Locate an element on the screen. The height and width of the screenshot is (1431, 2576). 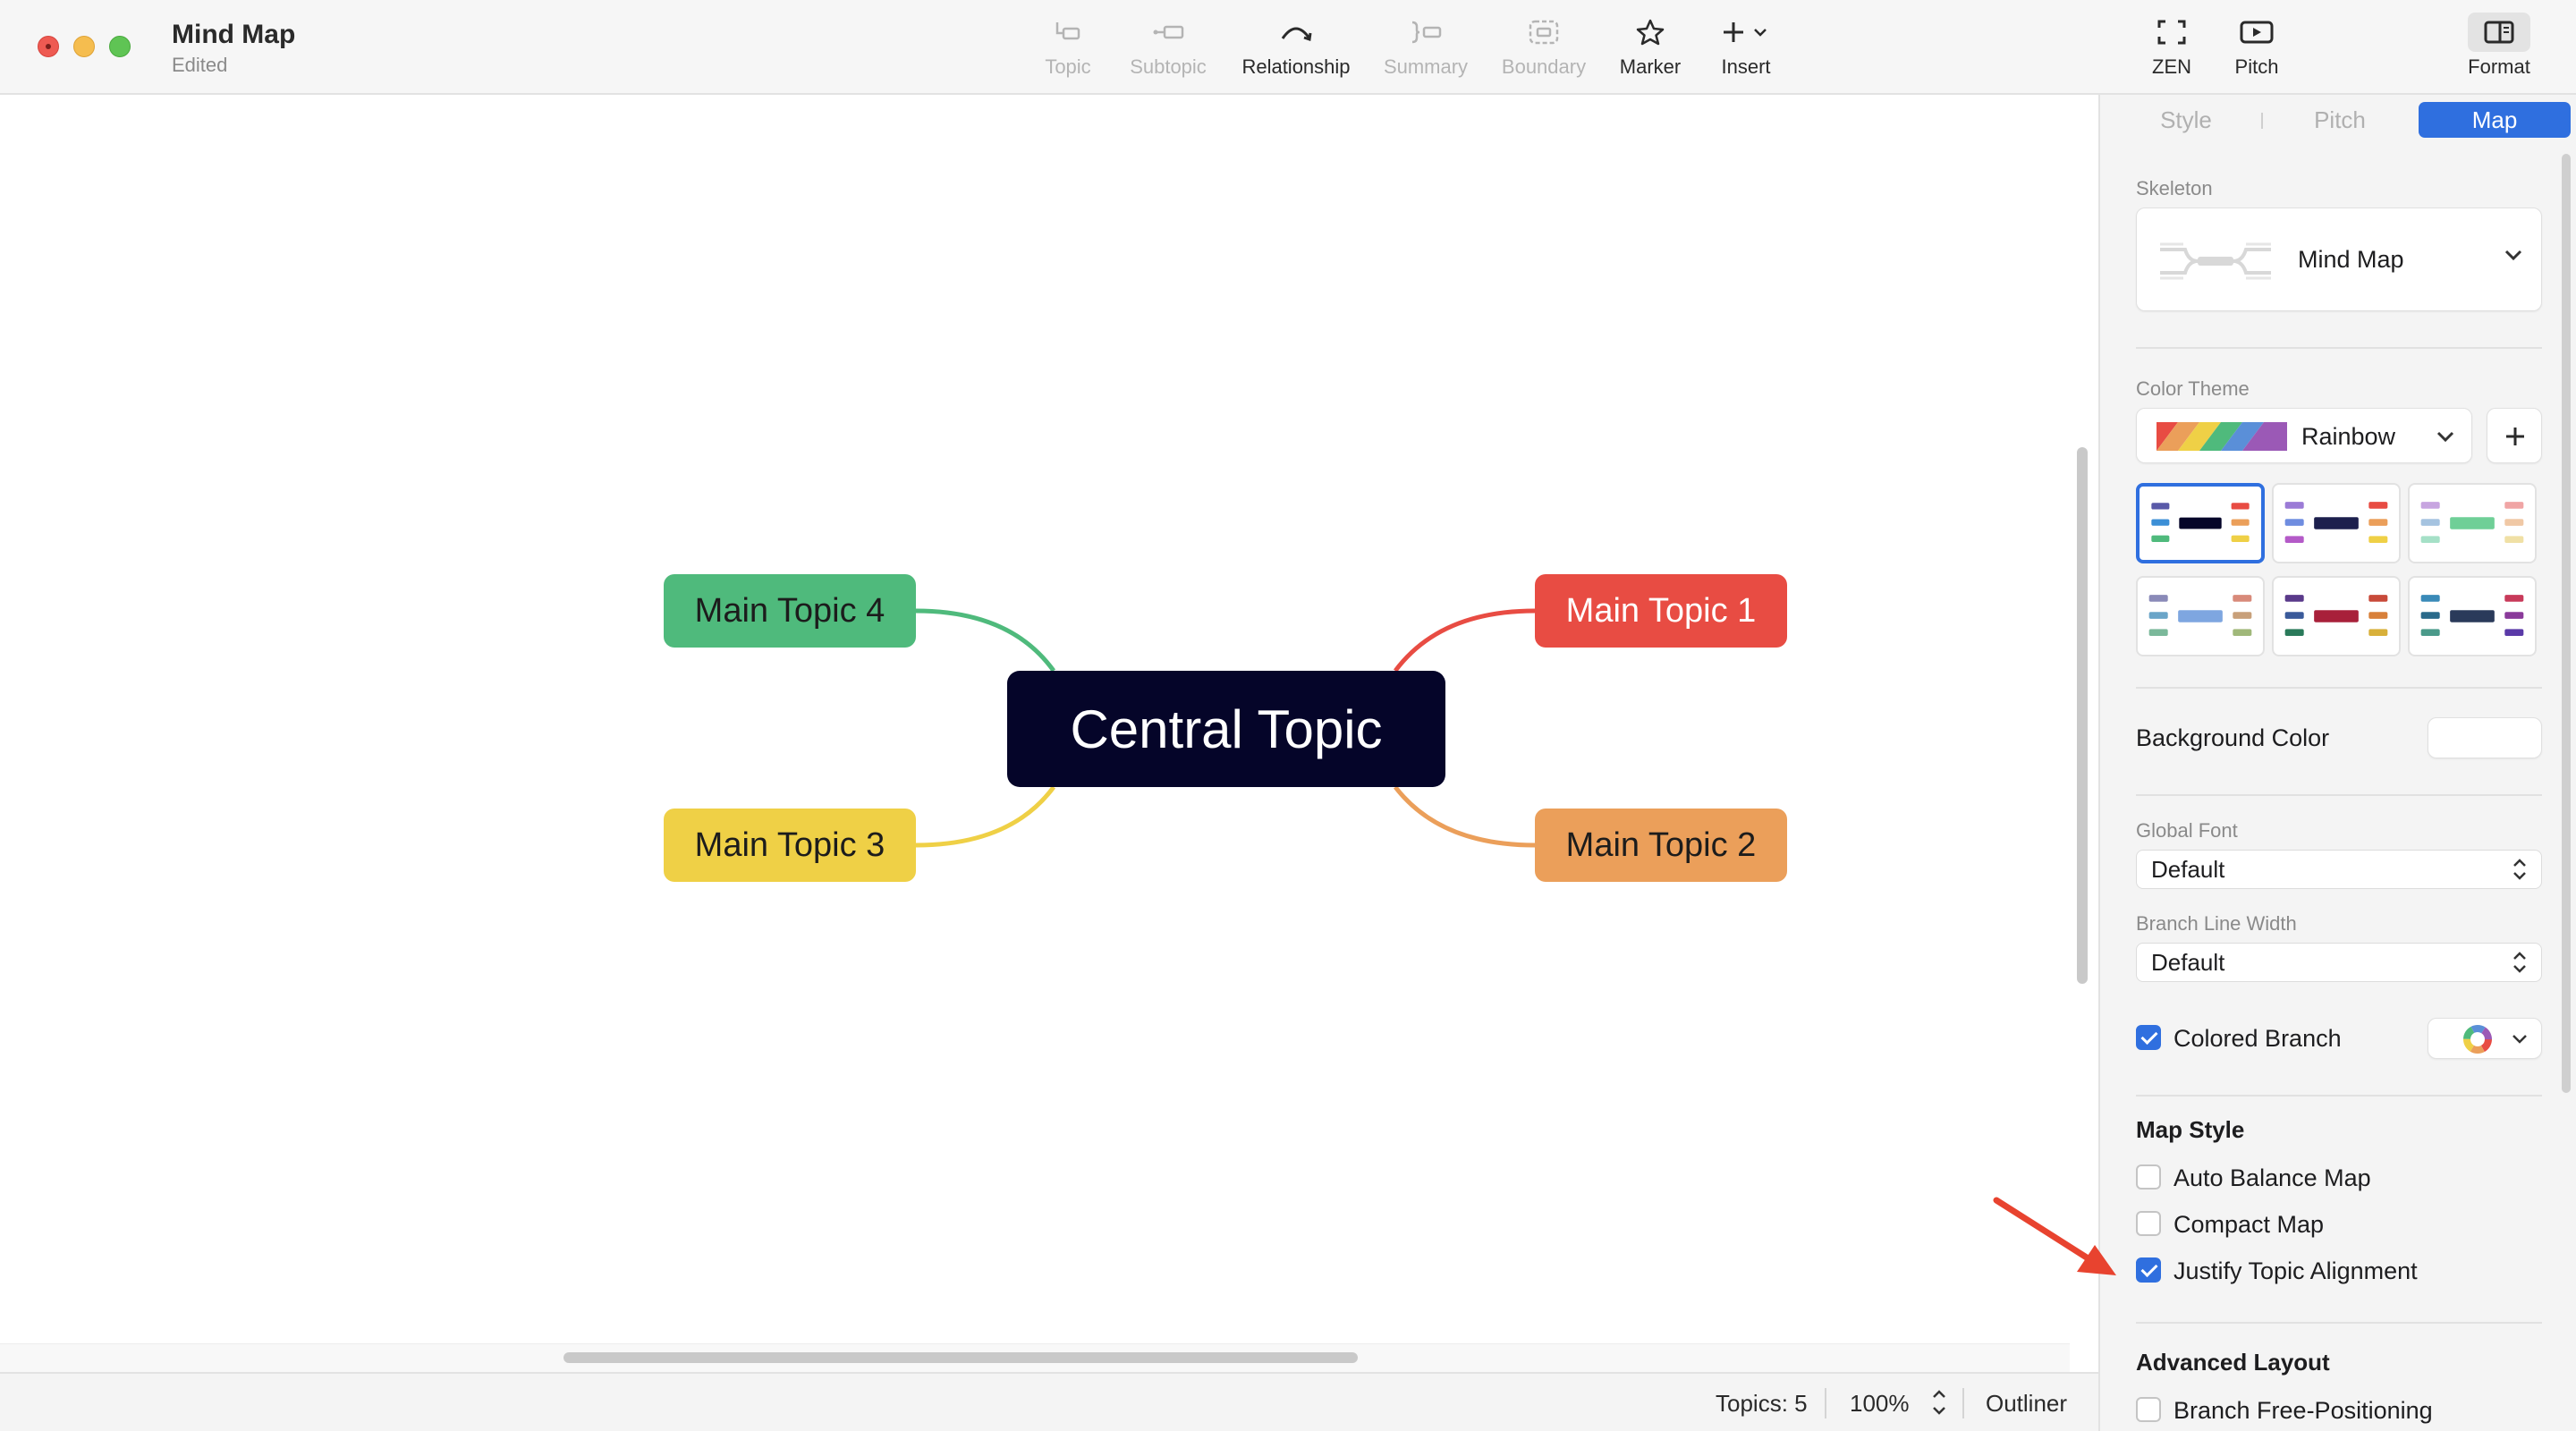
subtopic-icon is located at coordinates (1168, 32).